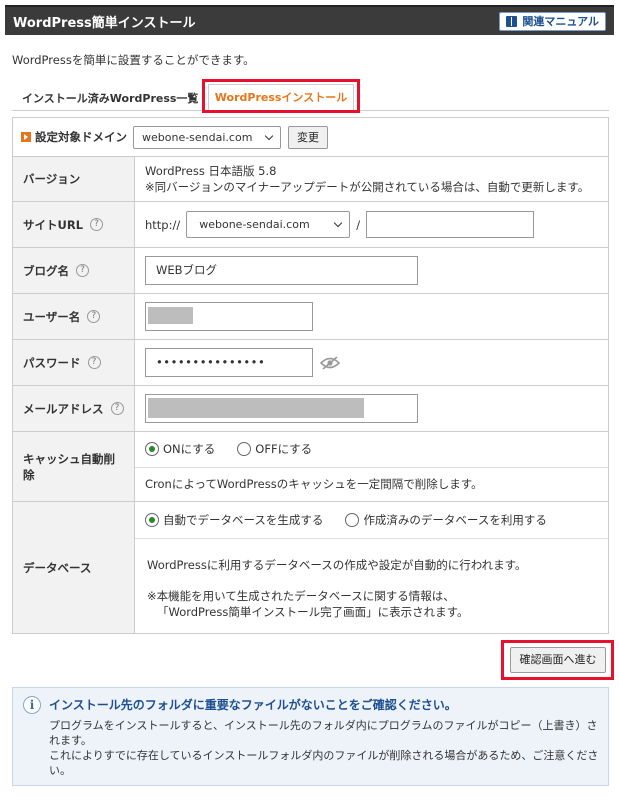 The width and height of the screenshot is (619, 800). Describe the element at coordinates (558, 660) in the screenshot. I see `confirm-button: 確認画面へ進む` at that location.